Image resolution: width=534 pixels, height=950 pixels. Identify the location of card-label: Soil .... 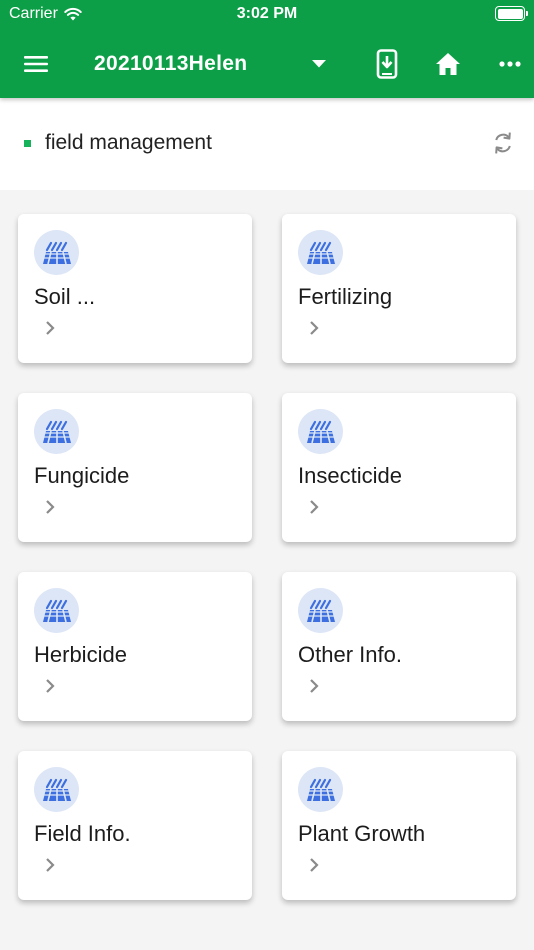
(65, 296).